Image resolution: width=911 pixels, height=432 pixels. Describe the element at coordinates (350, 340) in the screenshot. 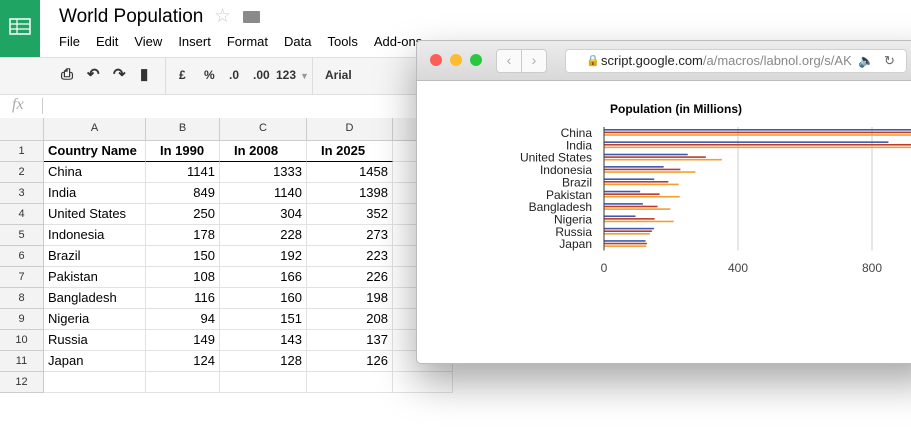

I see `table-cell: 137` at that location.